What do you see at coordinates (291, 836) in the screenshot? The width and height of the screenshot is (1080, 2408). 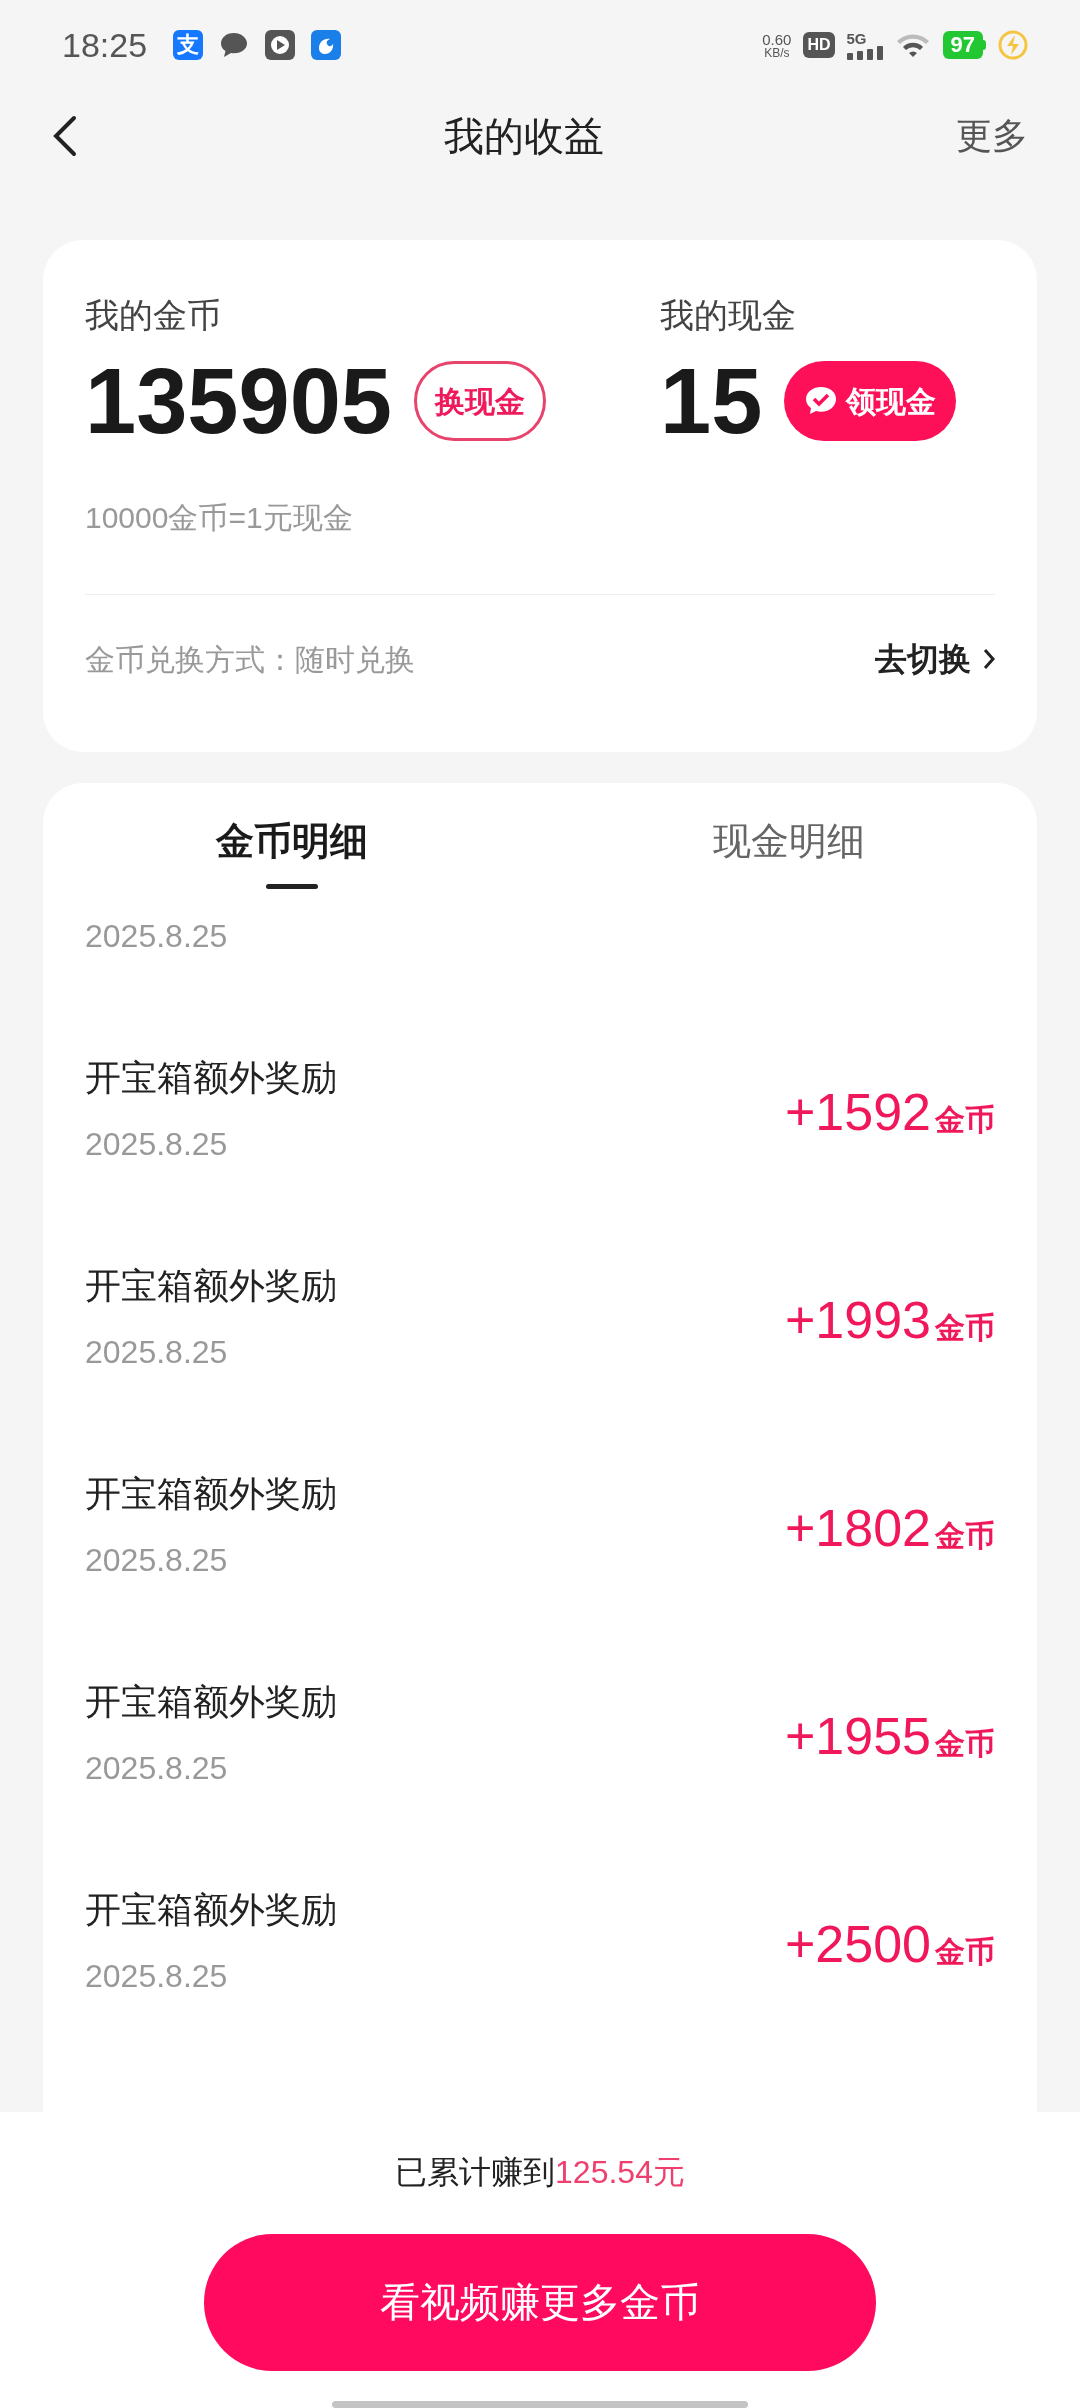 I see `details-tab: 金币明细` at bounding box center [291, 836].